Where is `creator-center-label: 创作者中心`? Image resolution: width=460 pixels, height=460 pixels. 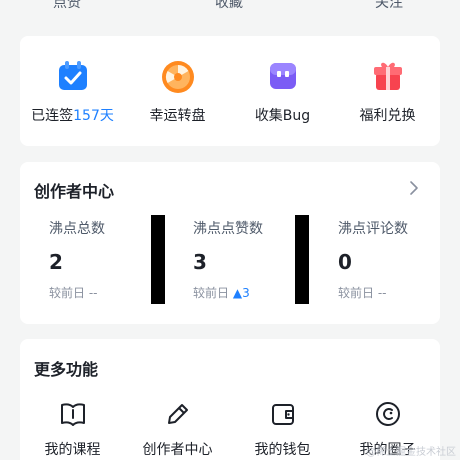
creator-center-label: 创作者中心 is located at coordinates (177, 450).